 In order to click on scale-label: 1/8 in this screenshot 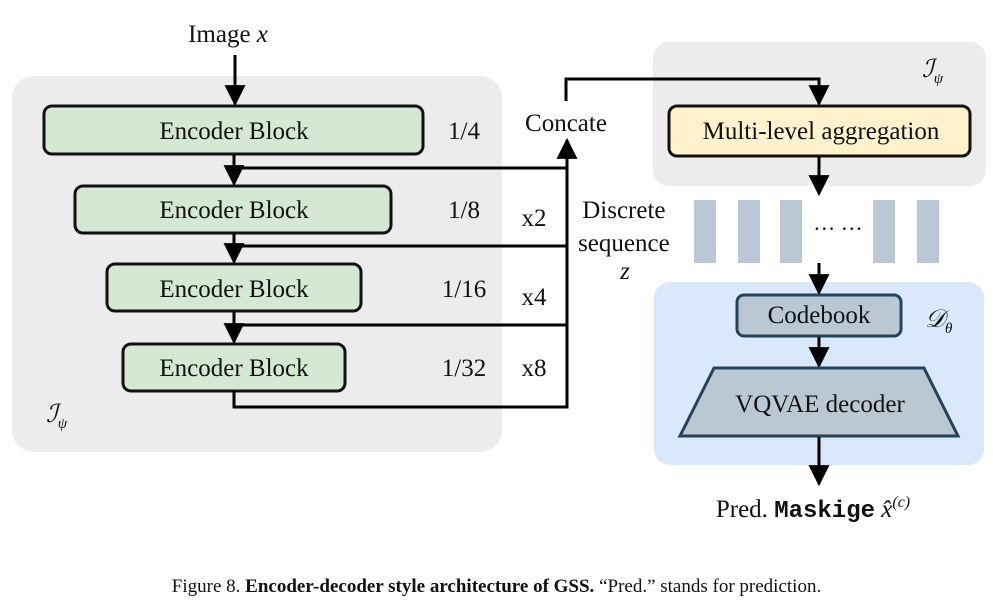, I will do `click(464, 210)`.